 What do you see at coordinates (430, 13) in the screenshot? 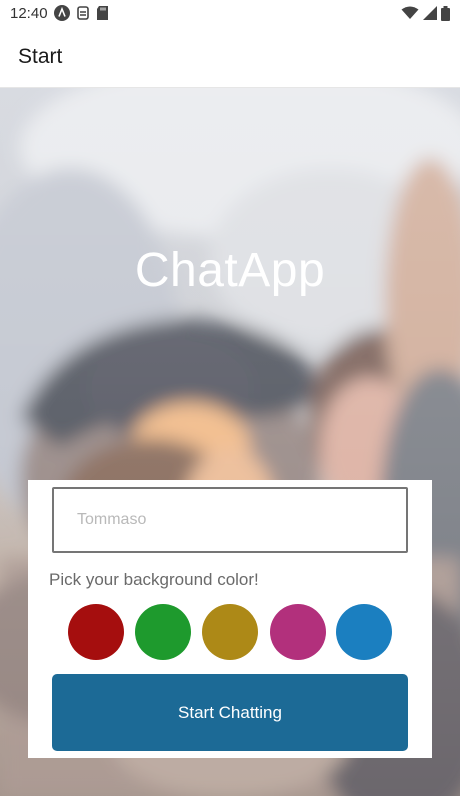
I see `signal-icon` at bounding box center [430, 13].